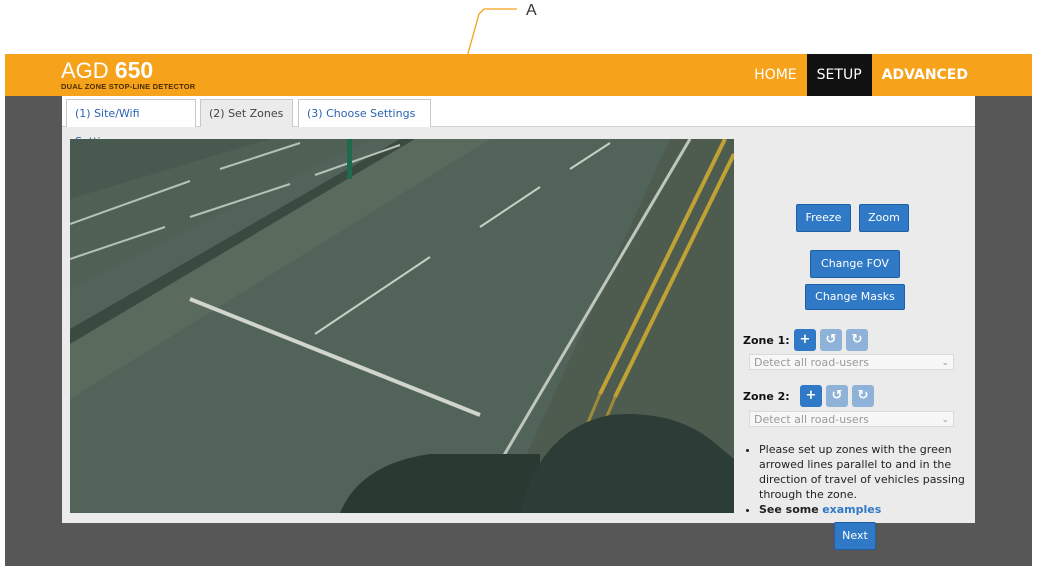 Image resolution: width=1038 pixels, height=566 pixels. I want to click on logo-model: 650, so click(134, 70).